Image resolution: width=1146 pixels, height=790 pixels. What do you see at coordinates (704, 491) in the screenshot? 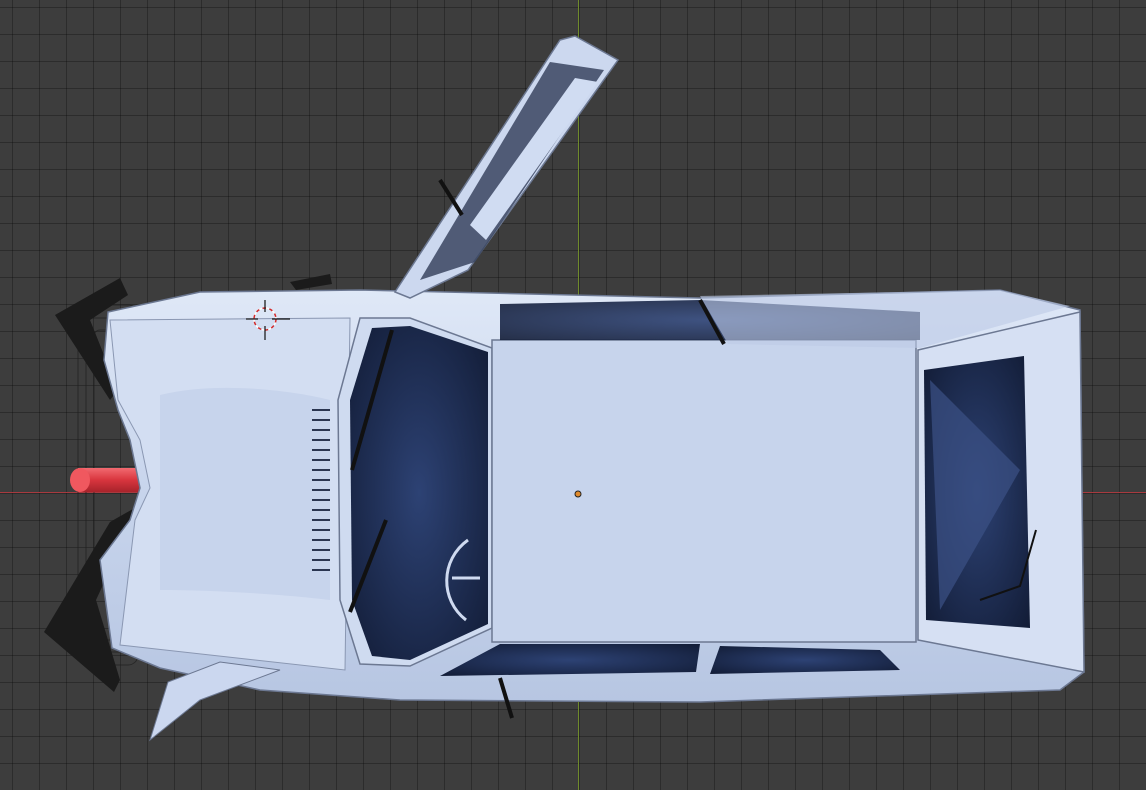
I see `roof-panel` at bounding box center [704, 491].